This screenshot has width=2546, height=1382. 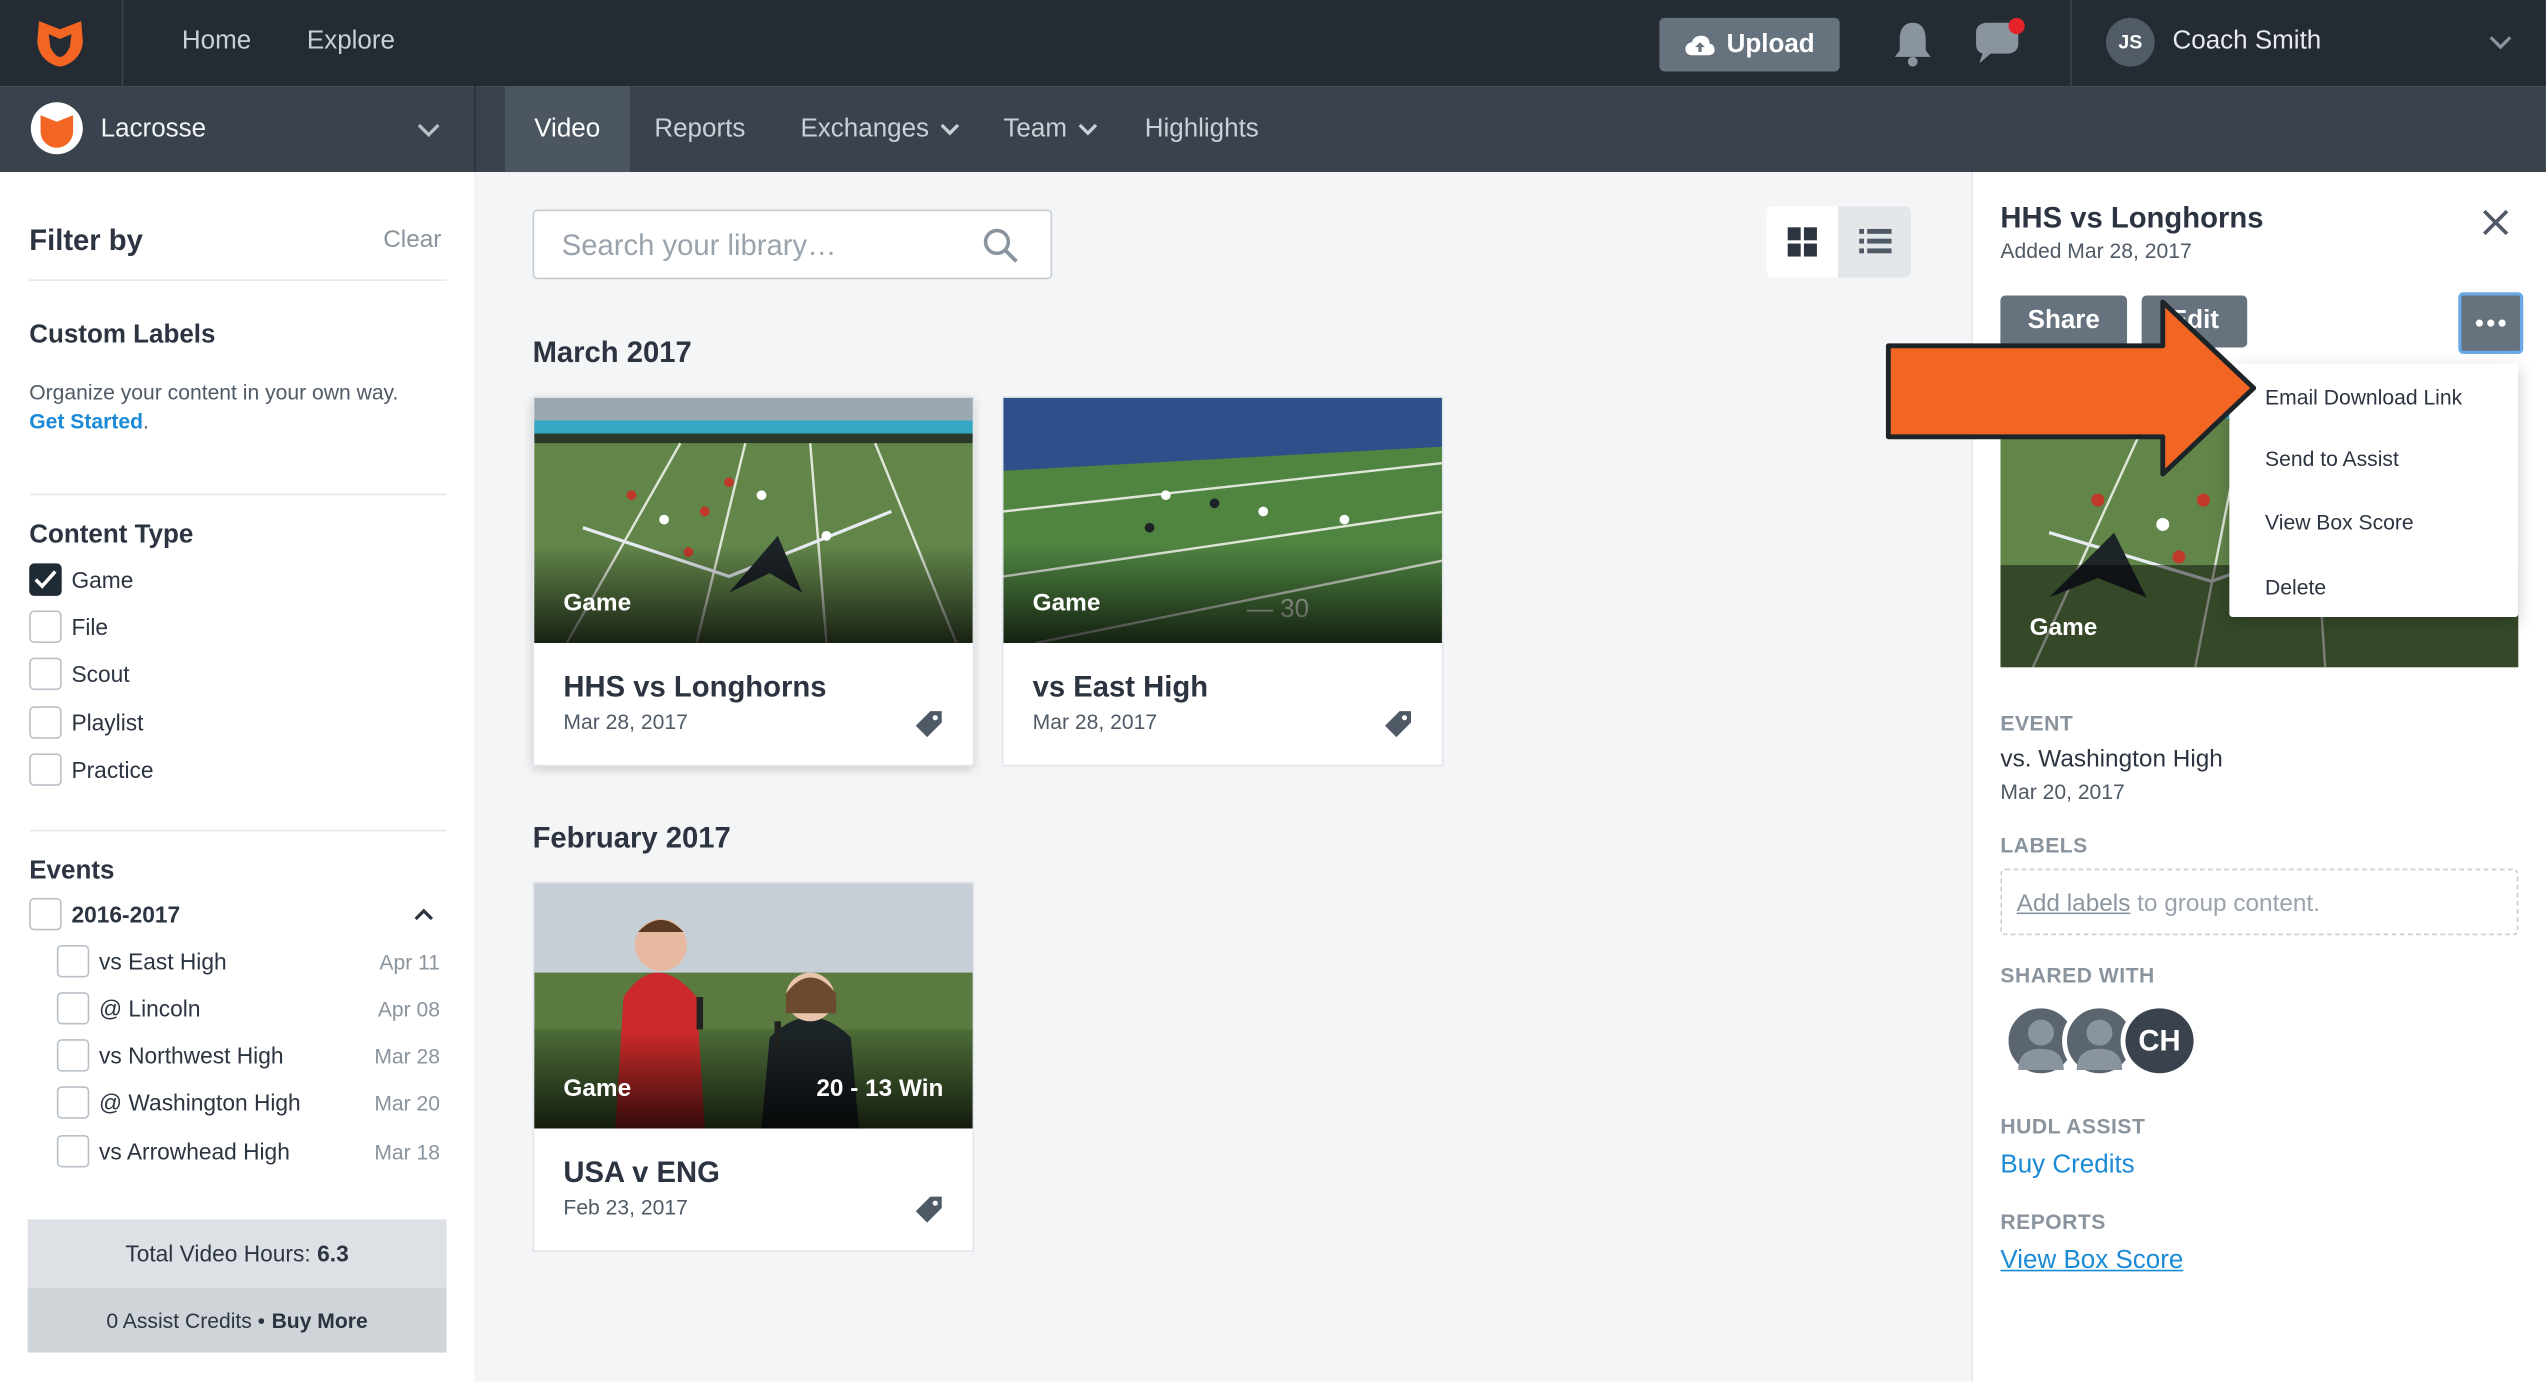 What do you see at coordinates (2247, 42) in the screenshot?
I see `user-name: Coach Smith` at bounding box center [2247, 42].